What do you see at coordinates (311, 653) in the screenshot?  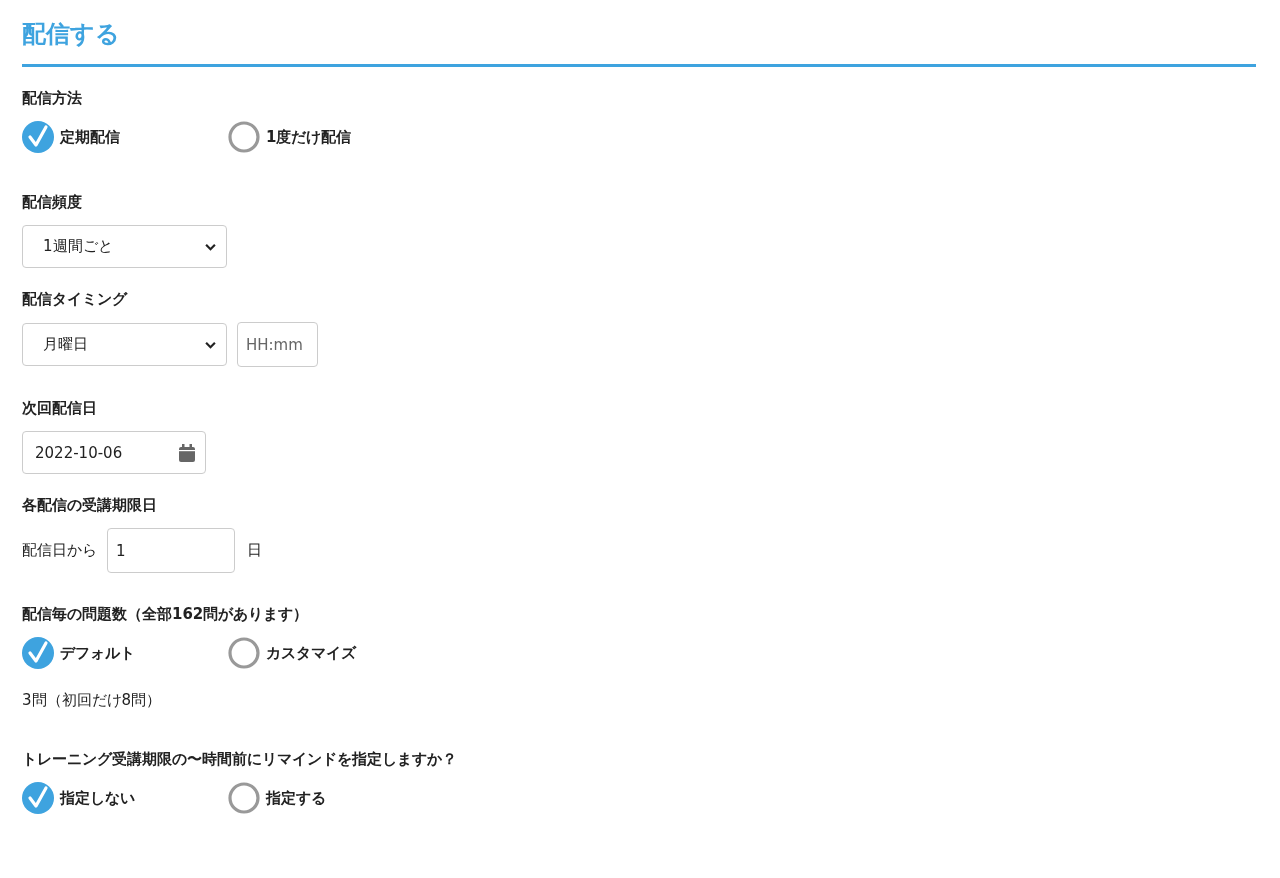 I see `option-label: カスタマイズ` at bounding box center [311, 653].